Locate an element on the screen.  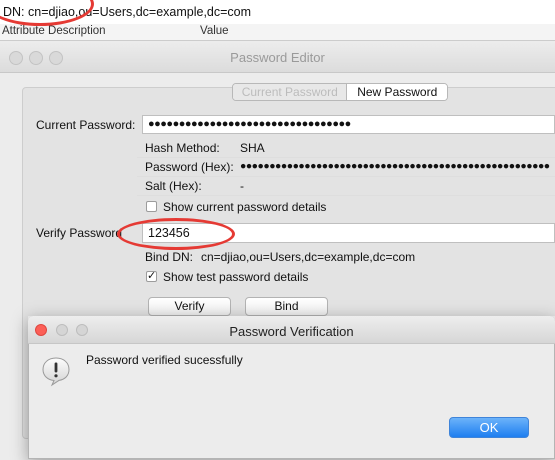
salt-hex-value: - is located at coordinates (242, 186).